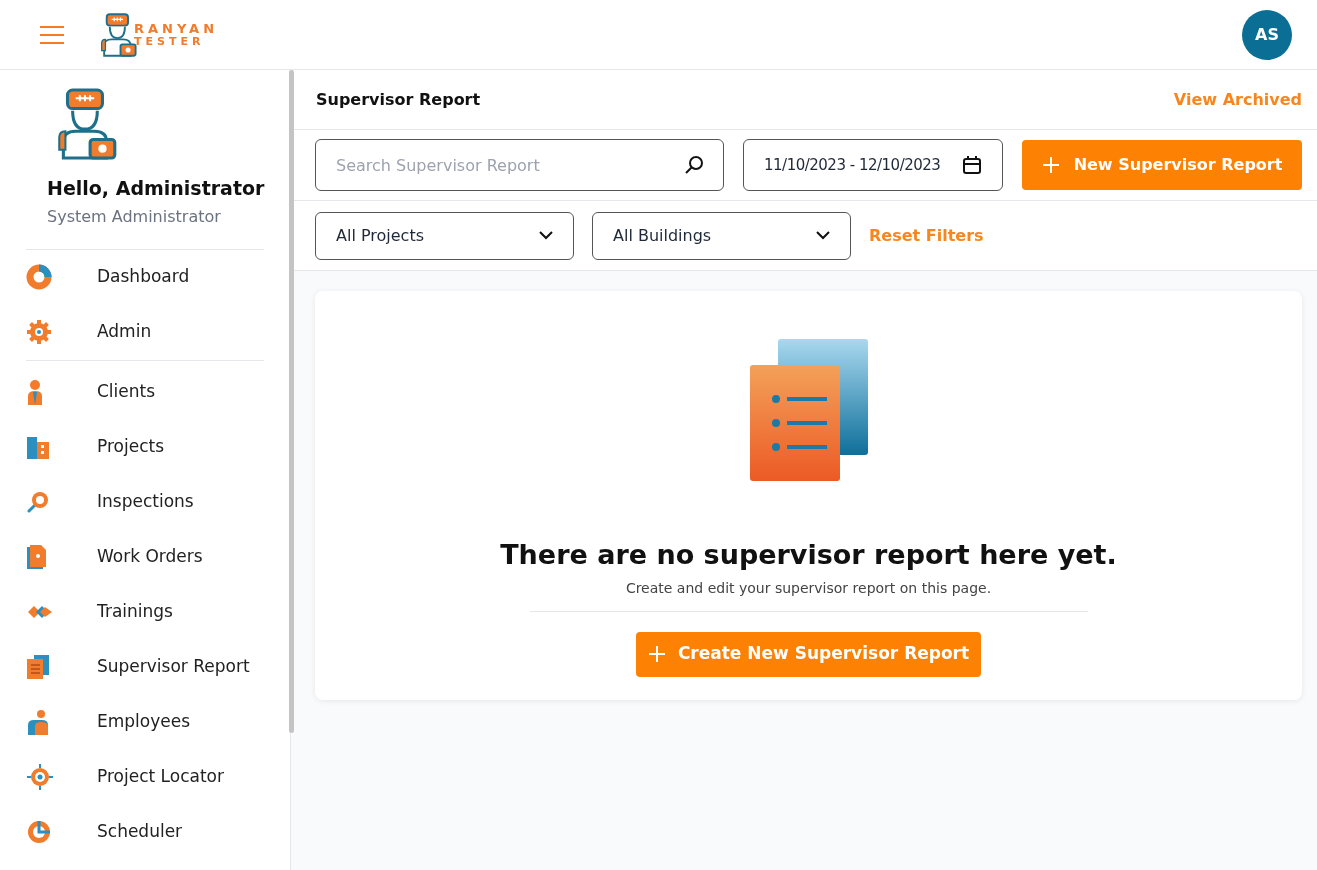  What do you see at coordinates (170, 41) in the screenshot?
I see `logo-text: TESTER` at bounding box center [170, 41].